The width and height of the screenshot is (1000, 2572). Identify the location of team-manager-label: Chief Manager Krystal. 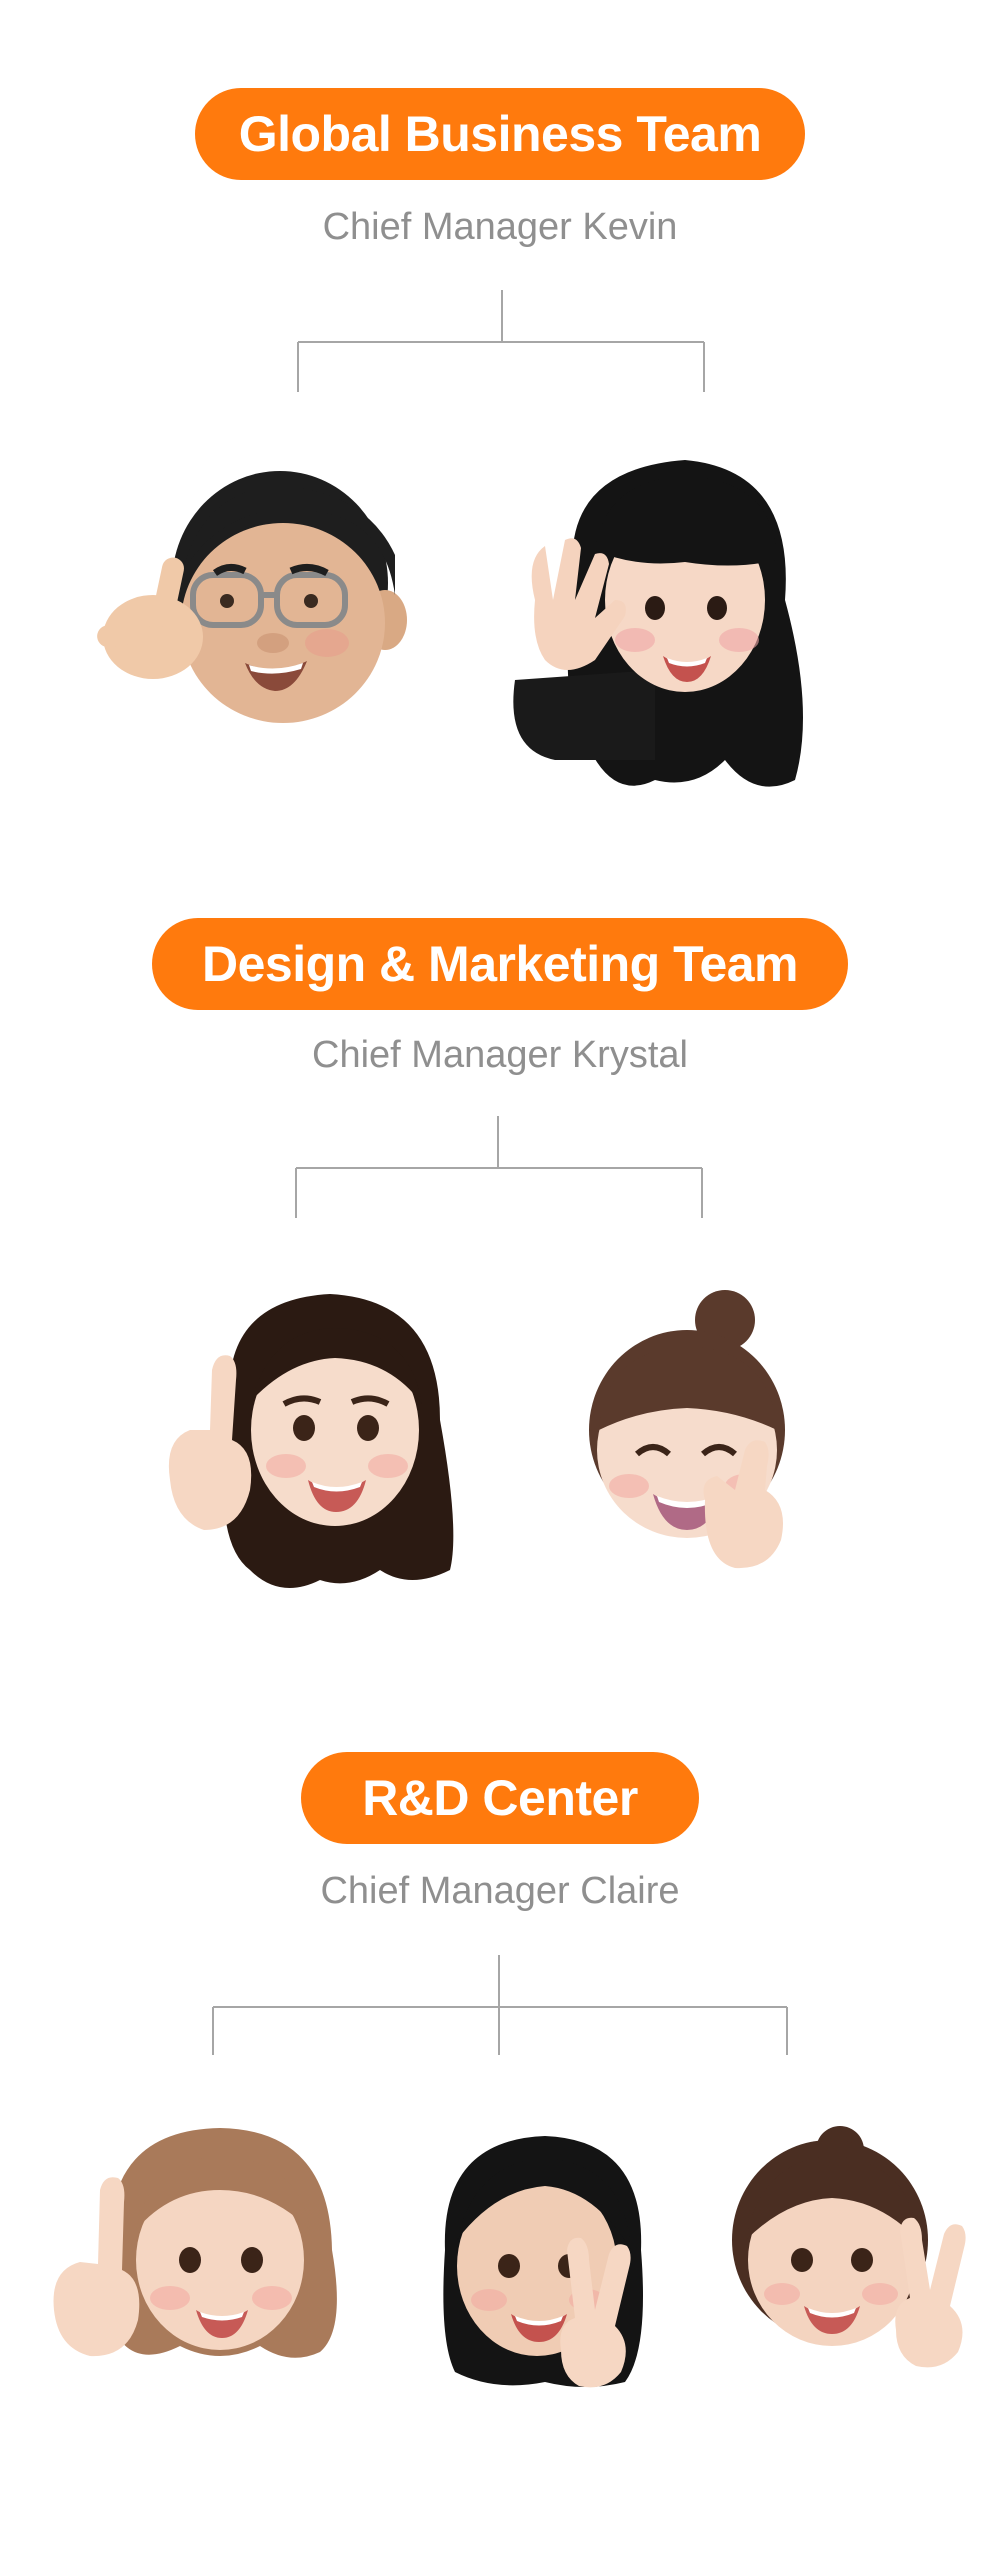
(500, 1055).